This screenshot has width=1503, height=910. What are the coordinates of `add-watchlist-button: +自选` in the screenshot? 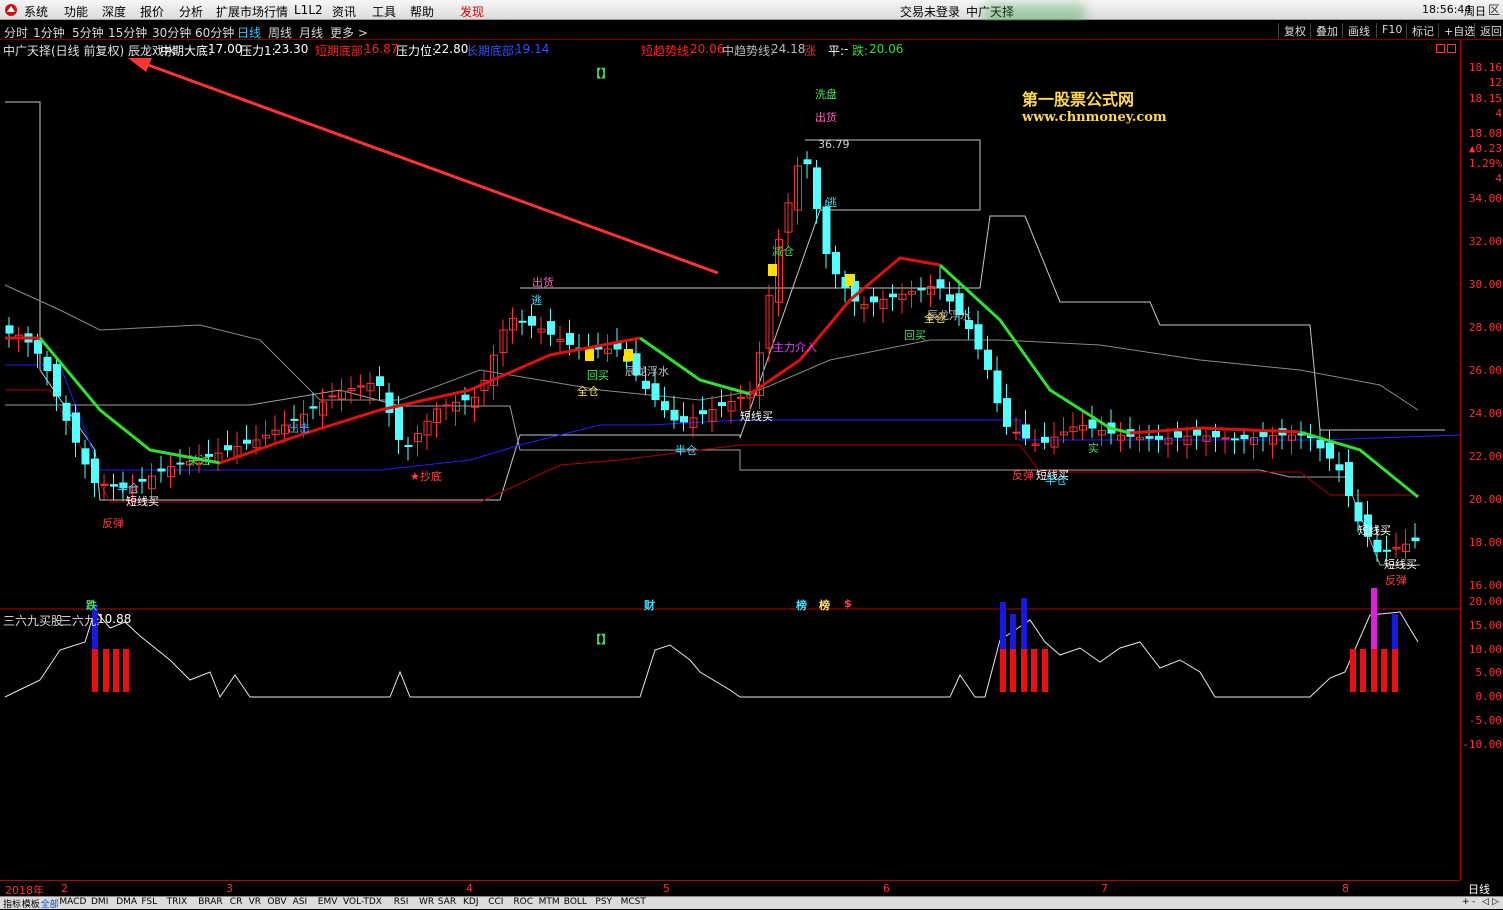 It's located at (1456, 30).